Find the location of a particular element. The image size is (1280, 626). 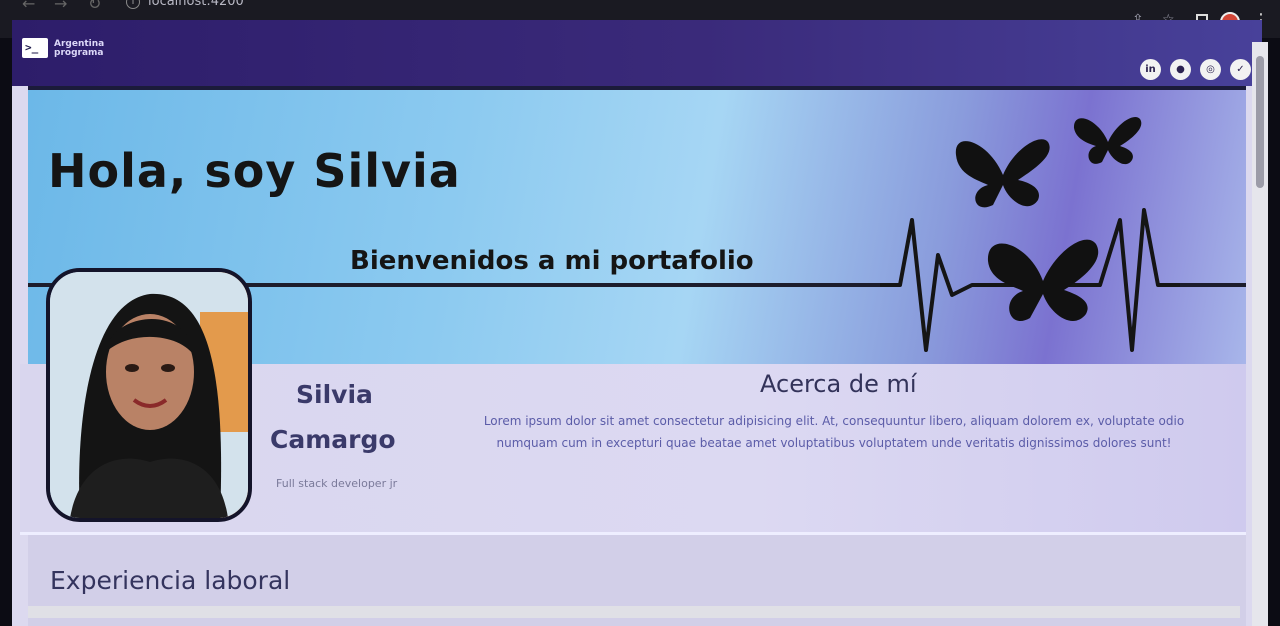

horizontal-scrollbar is located at coordinates (634, 612).